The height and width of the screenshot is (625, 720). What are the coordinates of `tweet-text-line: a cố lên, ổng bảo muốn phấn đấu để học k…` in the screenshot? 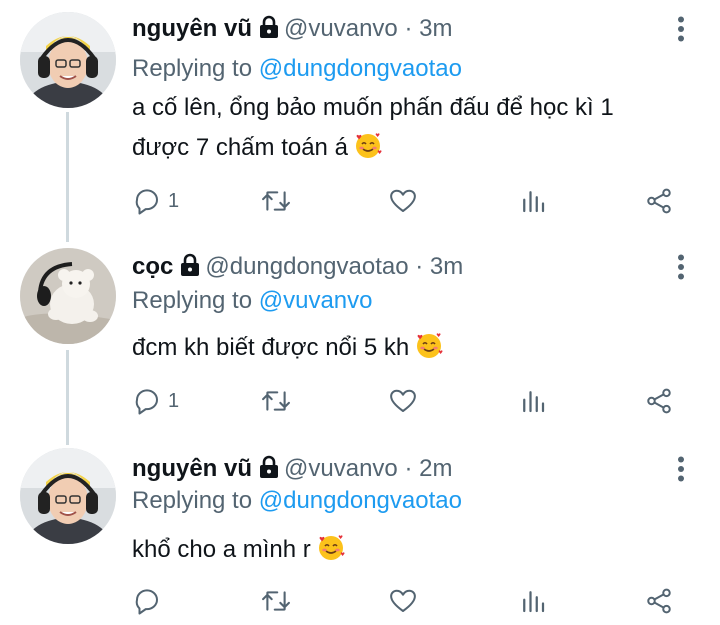 It's located at (373, 107).